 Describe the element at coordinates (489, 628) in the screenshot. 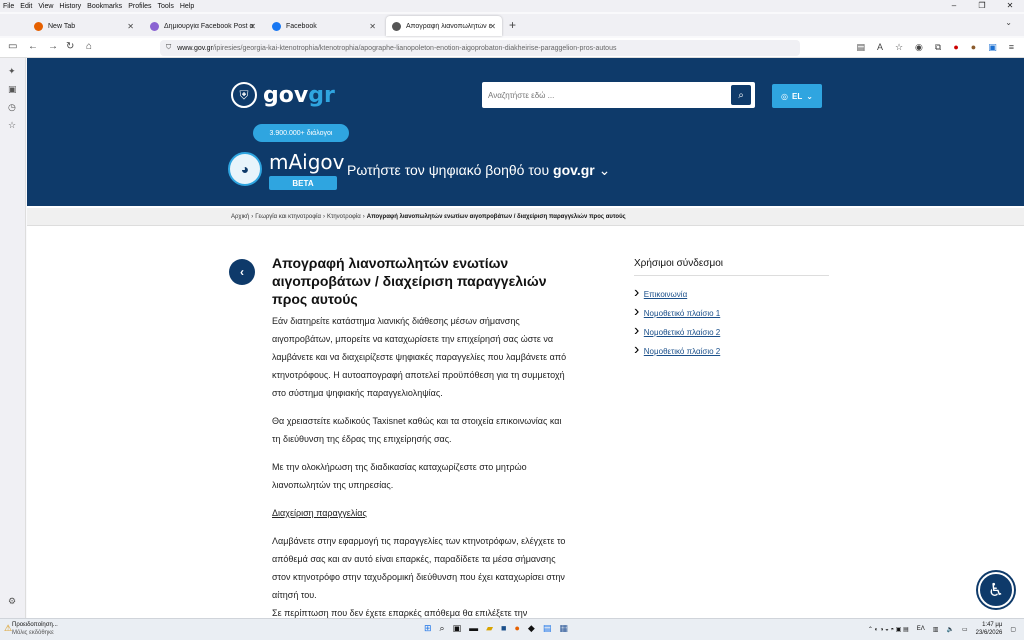

I see `file-explorer-icon: ▰` at that location.